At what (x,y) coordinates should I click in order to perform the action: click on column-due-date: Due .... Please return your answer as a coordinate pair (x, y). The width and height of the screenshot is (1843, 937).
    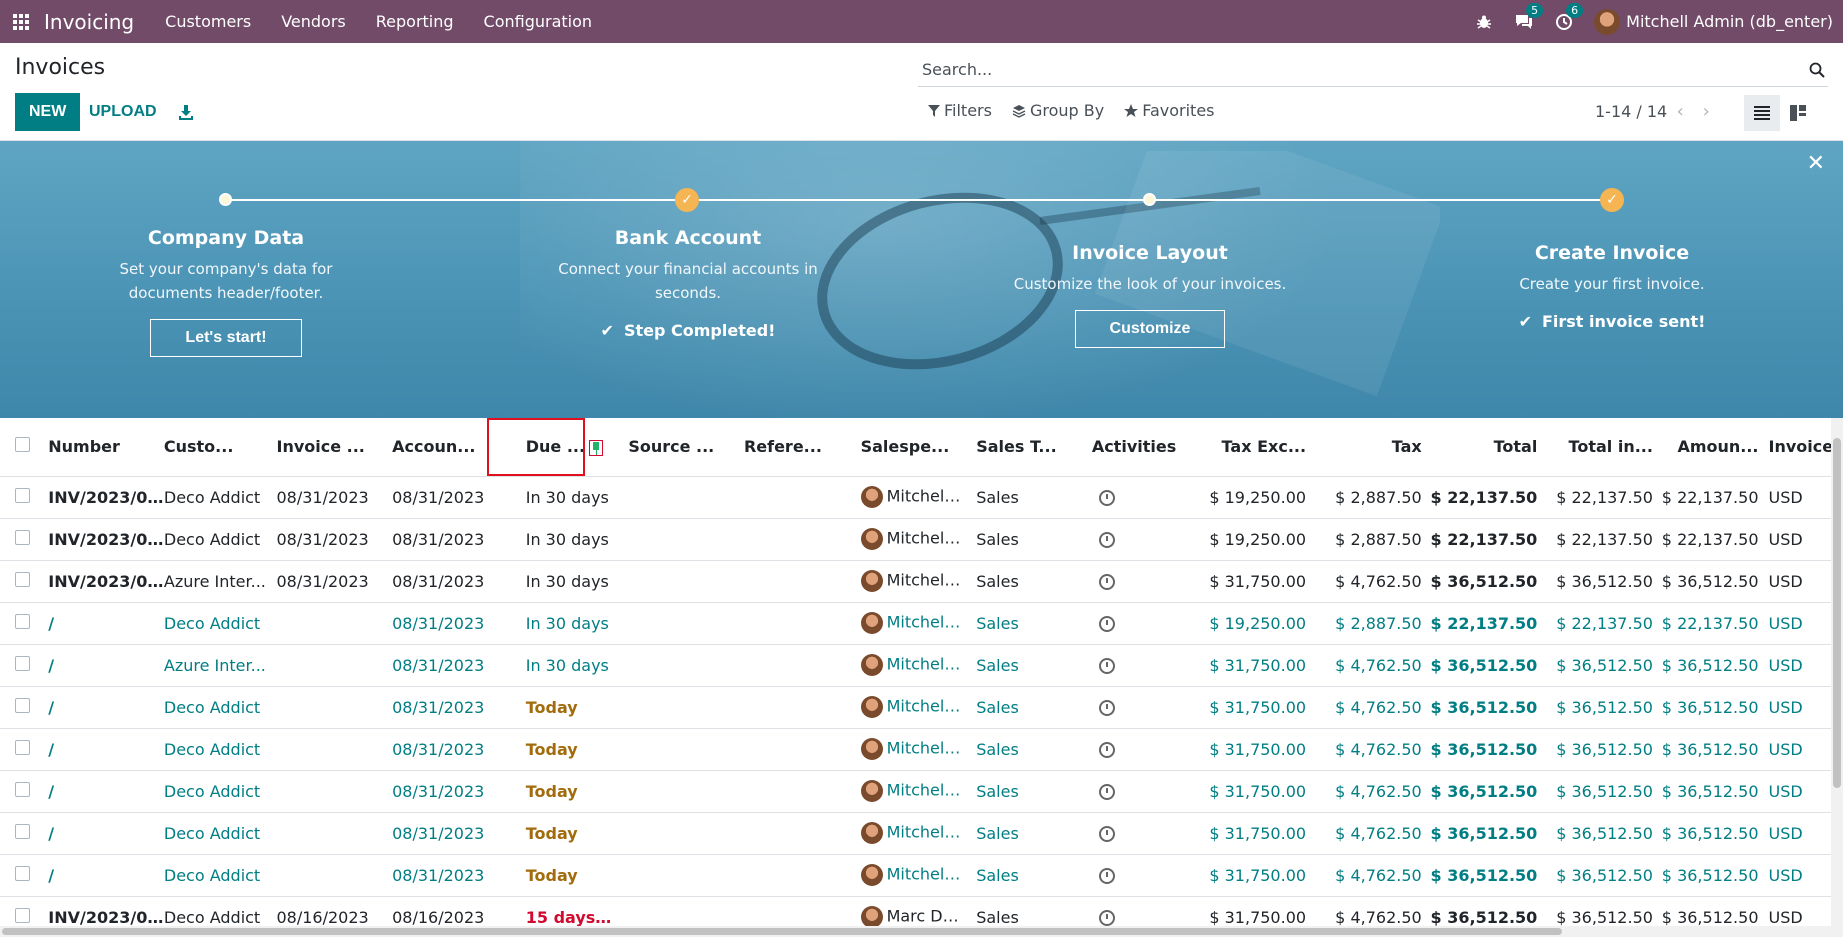
    Looking at the image, I should click on (562, 447).